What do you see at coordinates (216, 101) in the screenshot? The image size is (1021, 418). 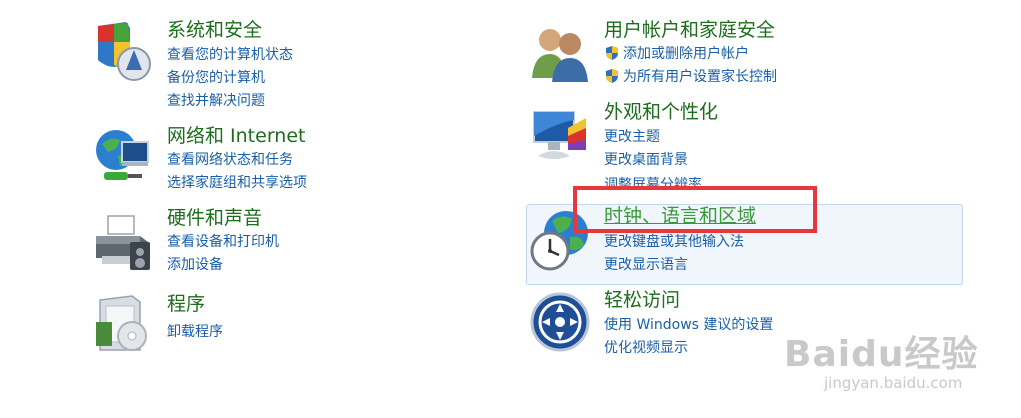 I see `link-troubleshoot: 查找并解决问题` at bounding box center [216, 101].